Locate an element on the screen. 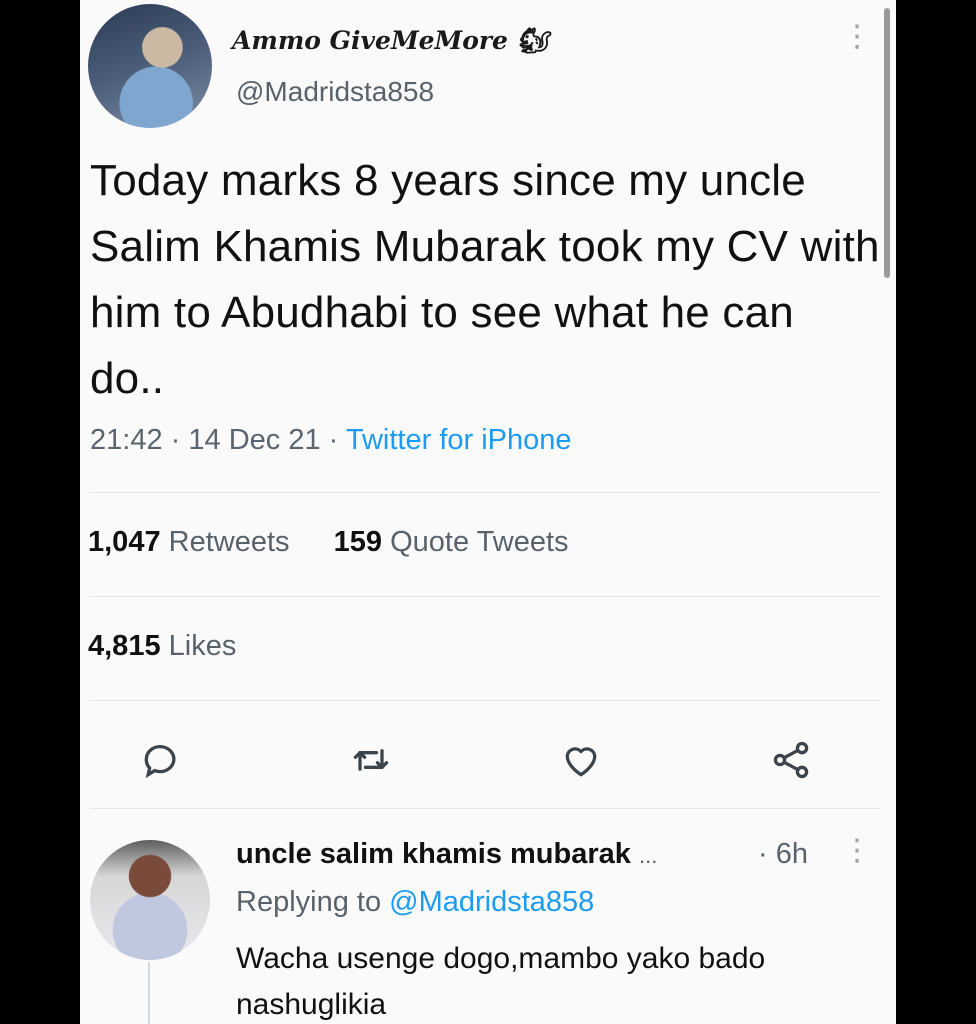  reply-button is located at coordinates (161, 760).